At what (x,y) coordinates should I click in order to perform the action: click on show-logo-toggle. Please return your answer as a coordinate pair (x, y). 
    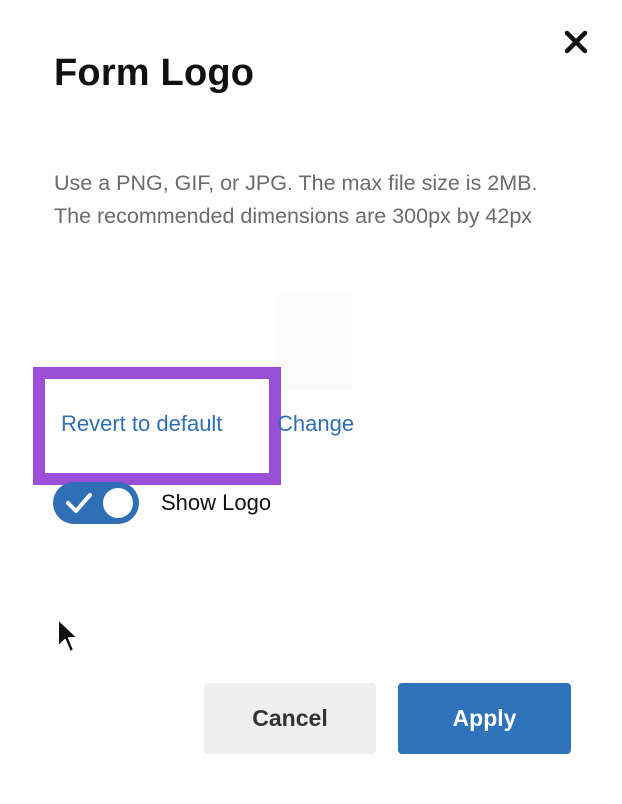
    Looking at the image, I should click on (96, 503).